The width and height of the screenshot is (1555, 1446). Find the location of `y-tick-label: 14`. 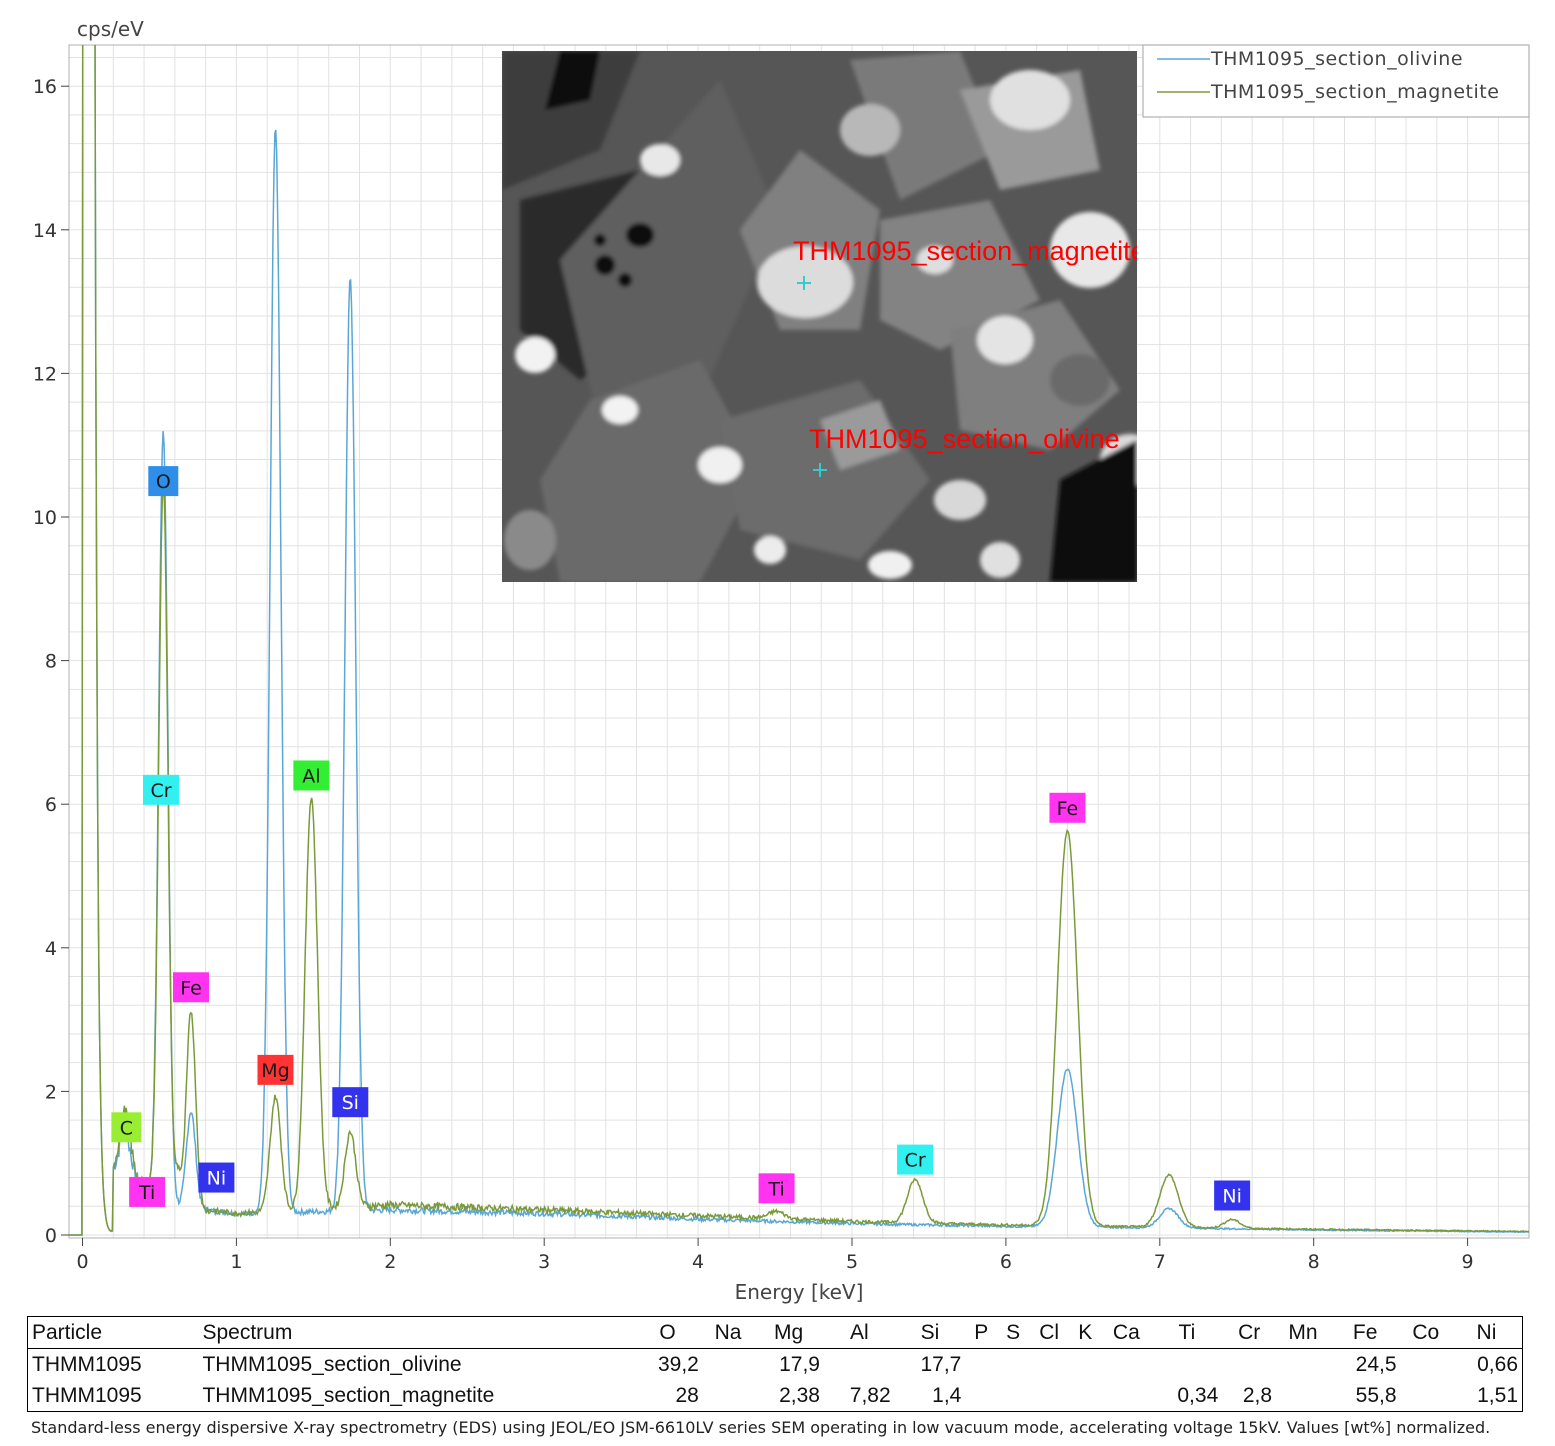

y-tick-label: 14 is located at coordinates (45, 231).